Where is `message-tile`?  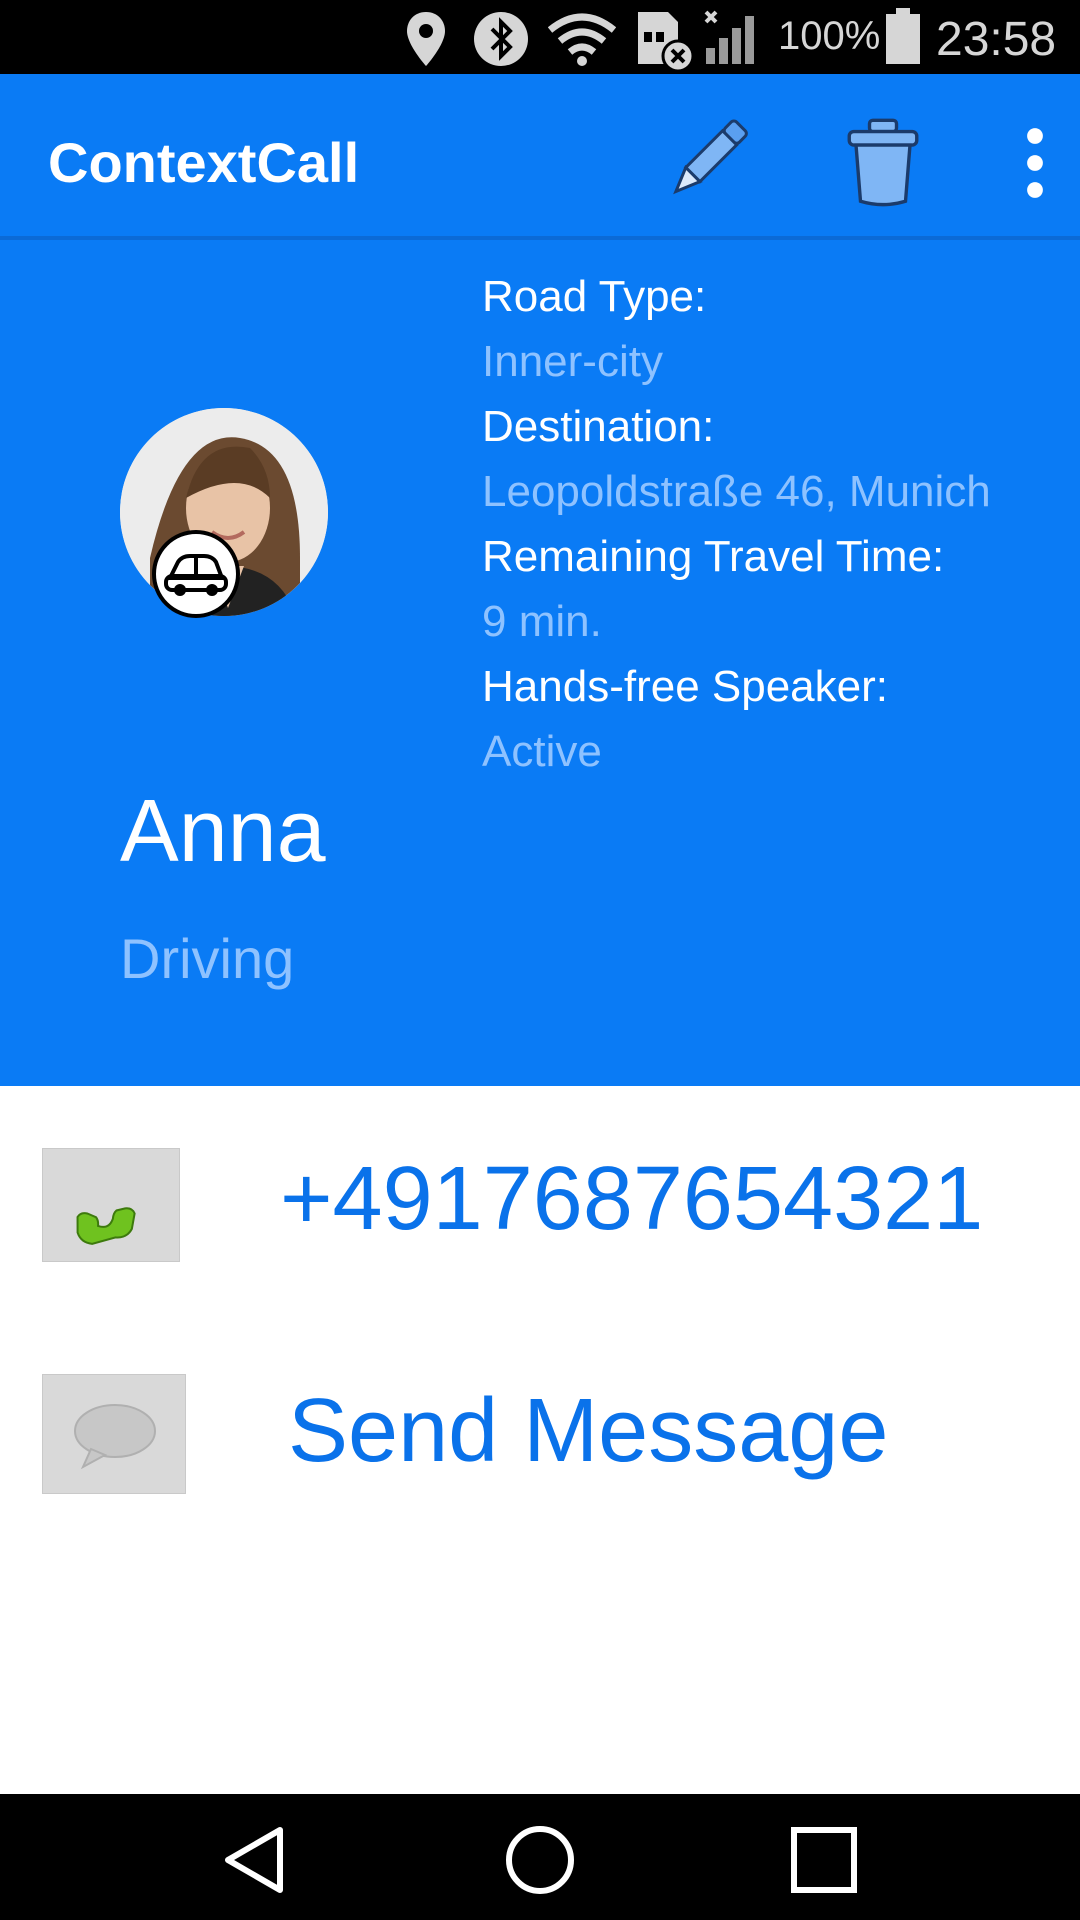 message-tile is located at coordinates (114, 1434).